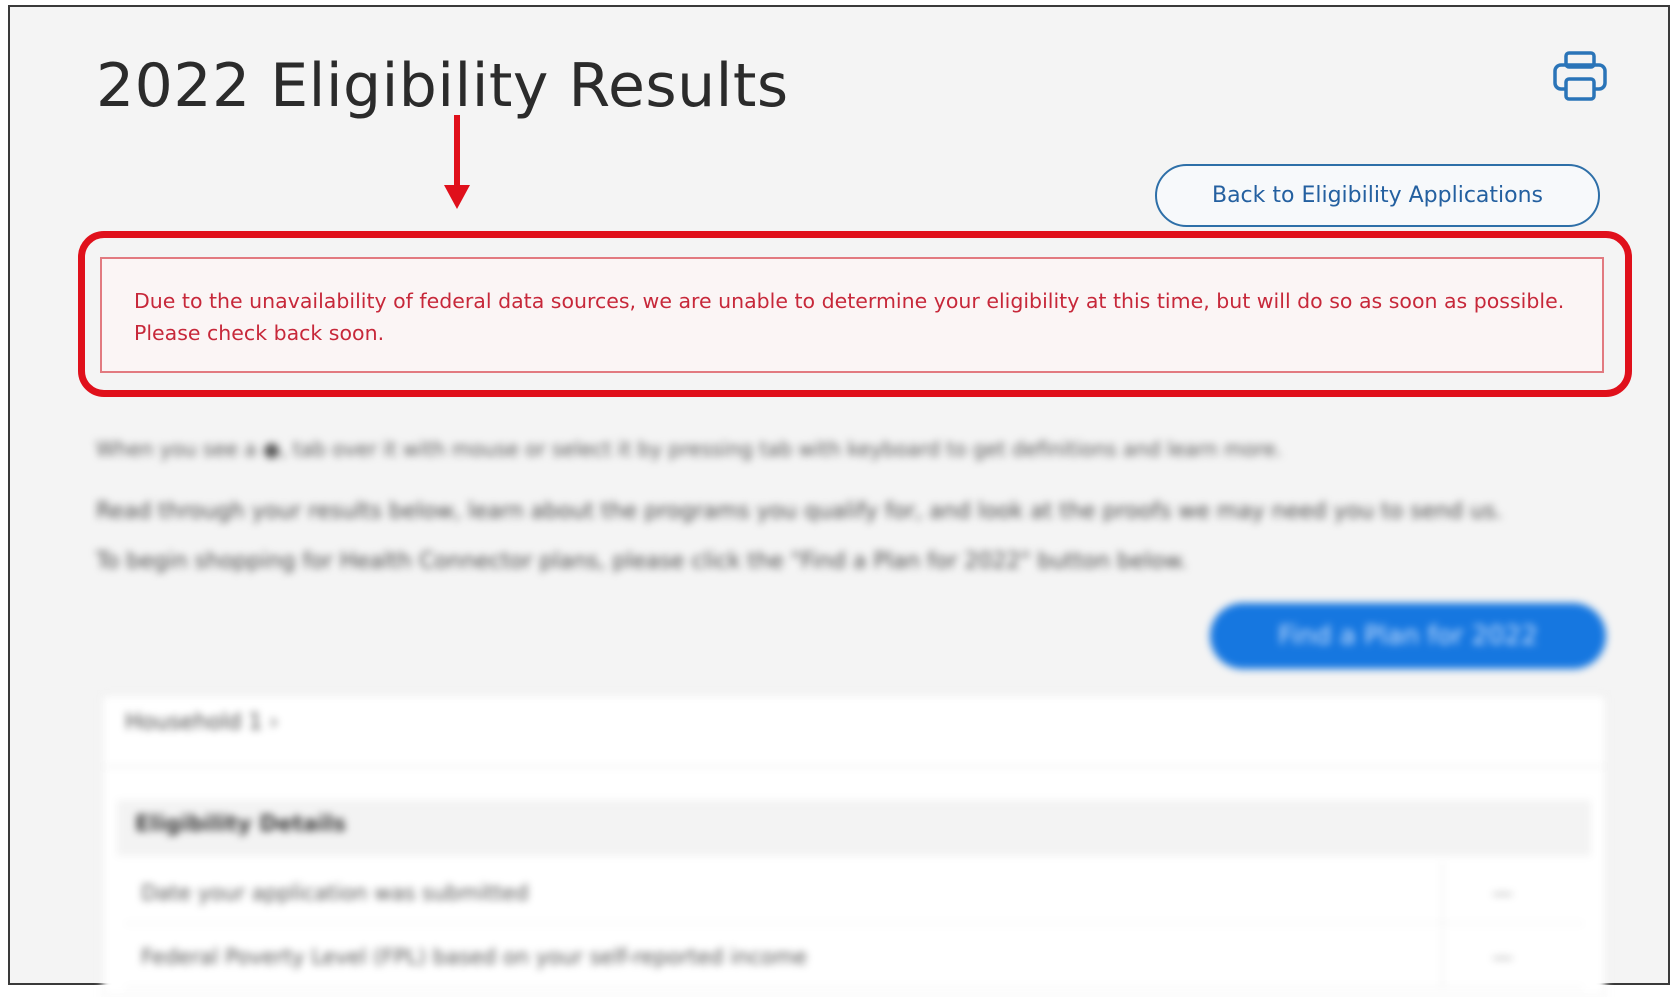  Describe the element at coordinates (442, 86) in the screenshot. I see `page-title: 2022 Eligibility Results` at that location.